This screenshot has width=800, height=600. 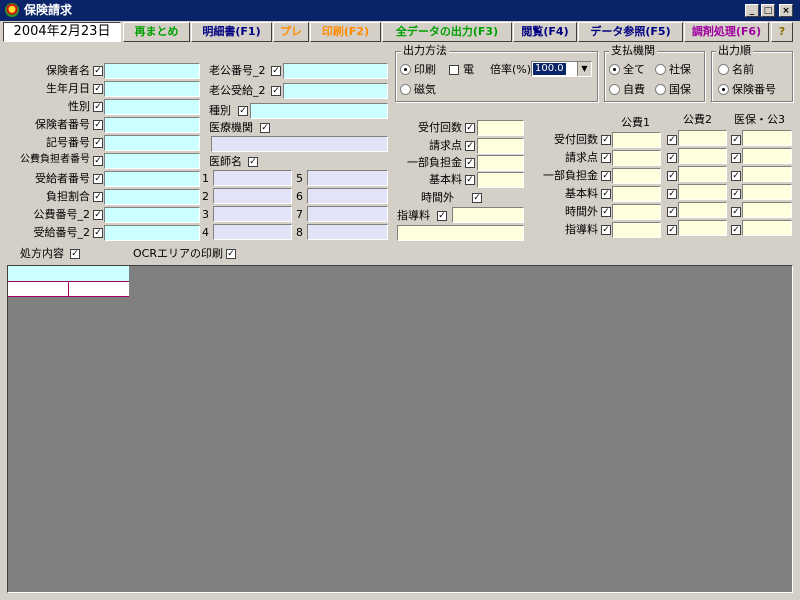 What do you see at coordinates (477, 198) in the screenshot?
I see `checkbox-jikangai` at bounding box center [477, 198].